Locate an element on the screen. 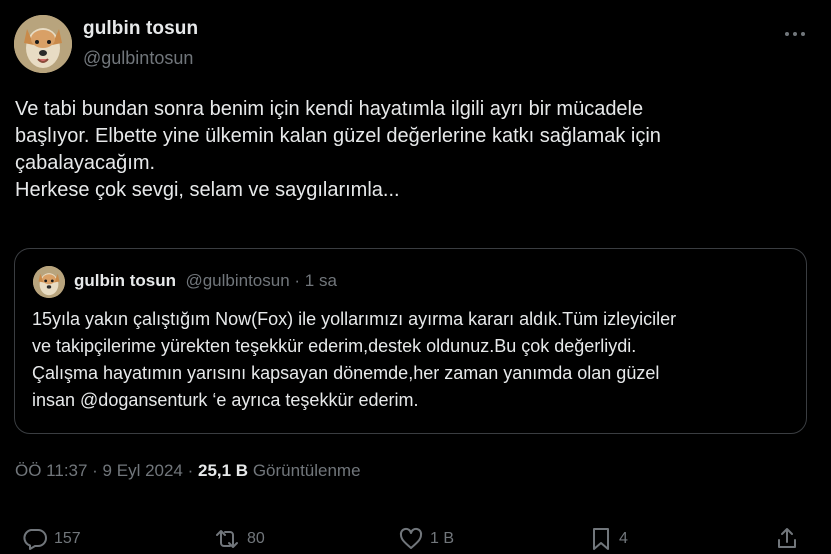 The image size is (831, 554). reply-button: 157 is located at coordinates (51, 539).